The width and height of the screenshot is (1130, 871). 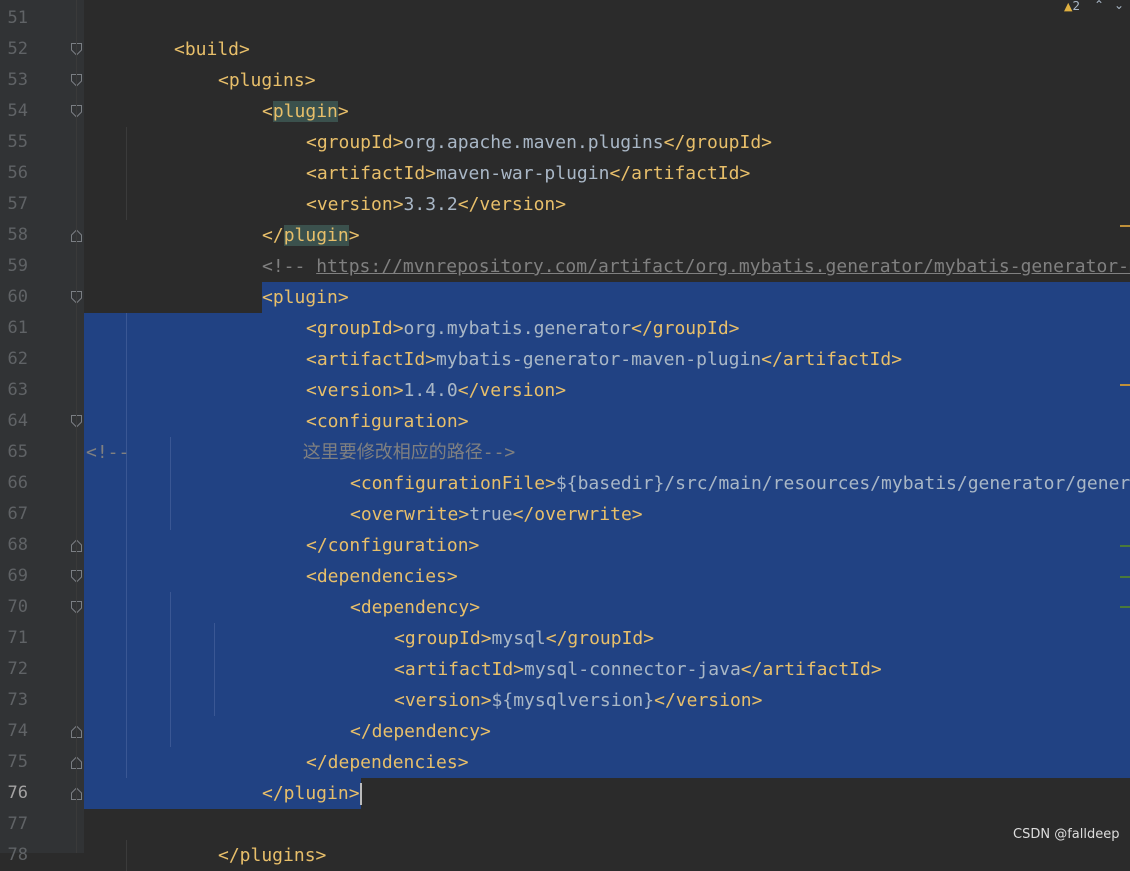 I want to click on next-highlight-button: ⌄, so click(x=1119, y=7).